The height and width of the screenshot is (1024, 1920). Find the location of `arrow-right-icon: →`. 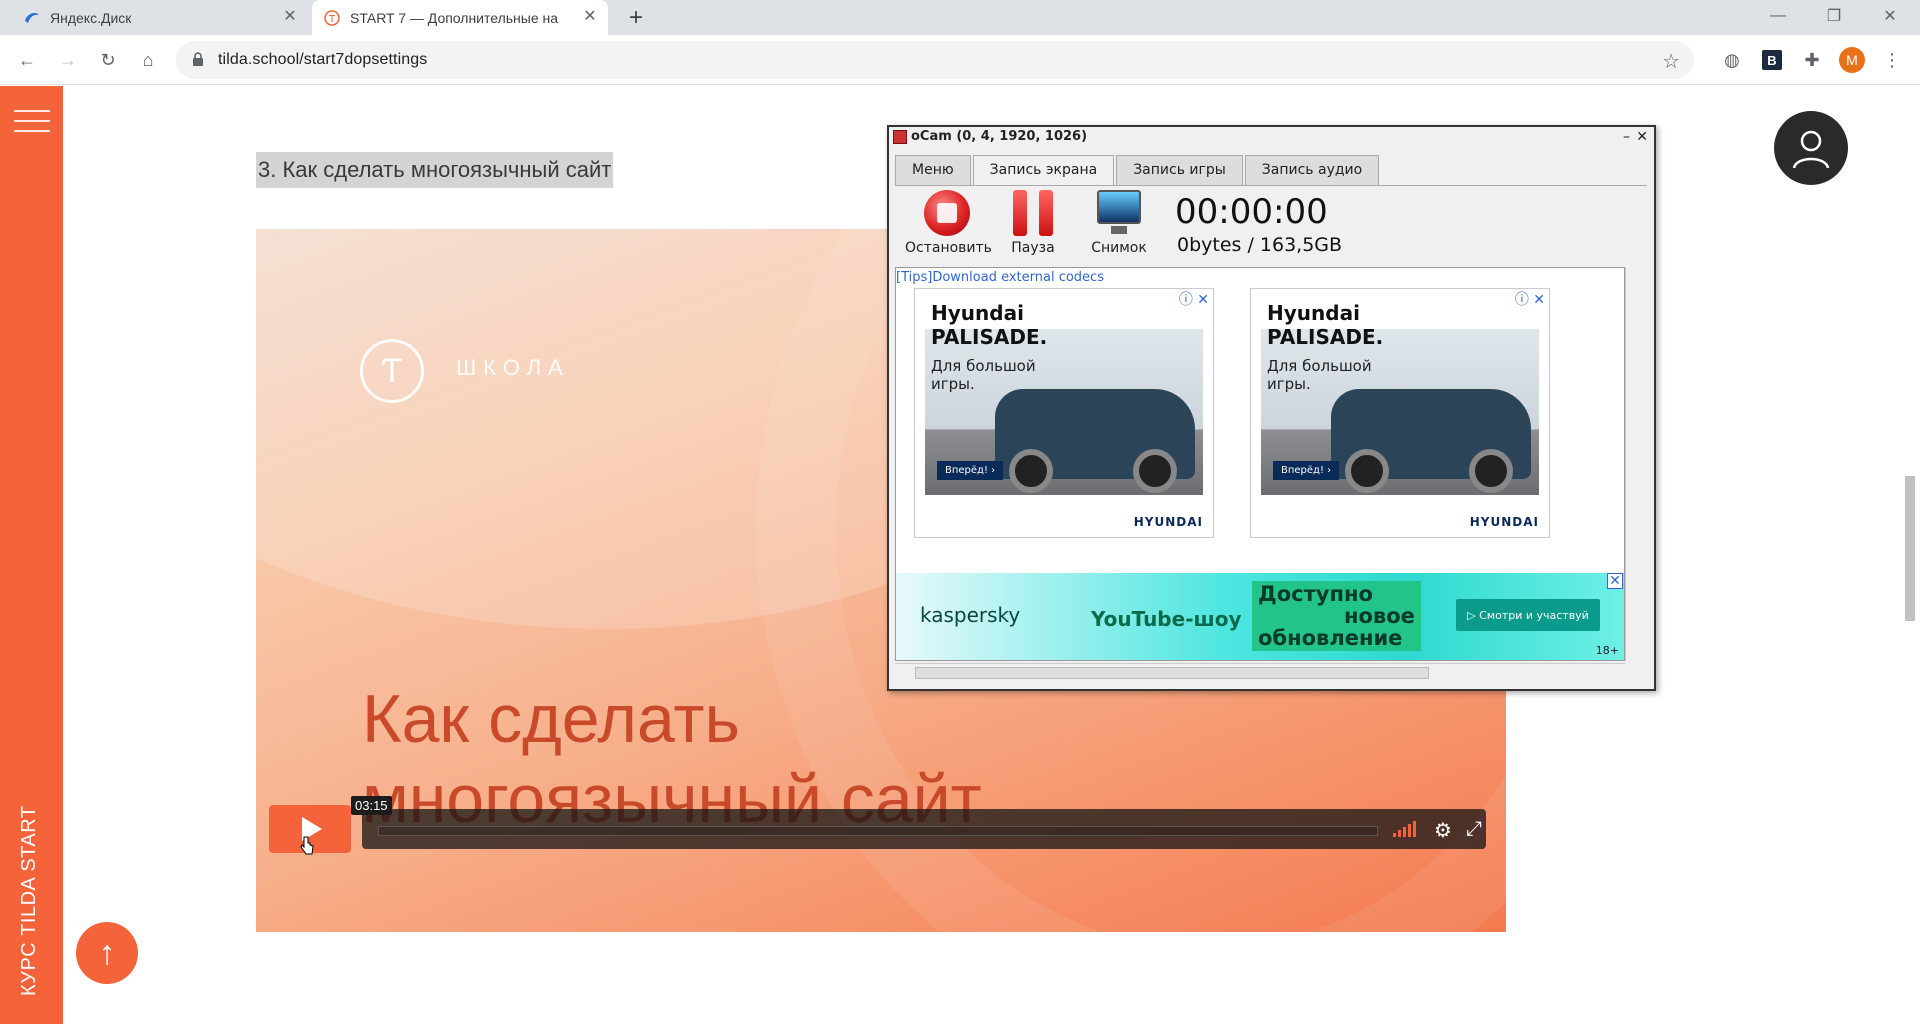

arrow-right-icon: → is located at coordinates (68, 59).